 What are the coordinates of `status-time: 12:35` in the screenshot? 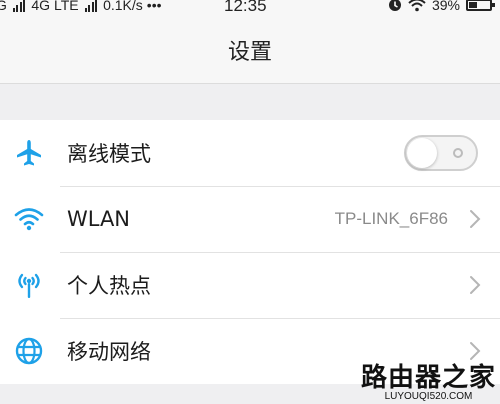 It's located at (245, 7).